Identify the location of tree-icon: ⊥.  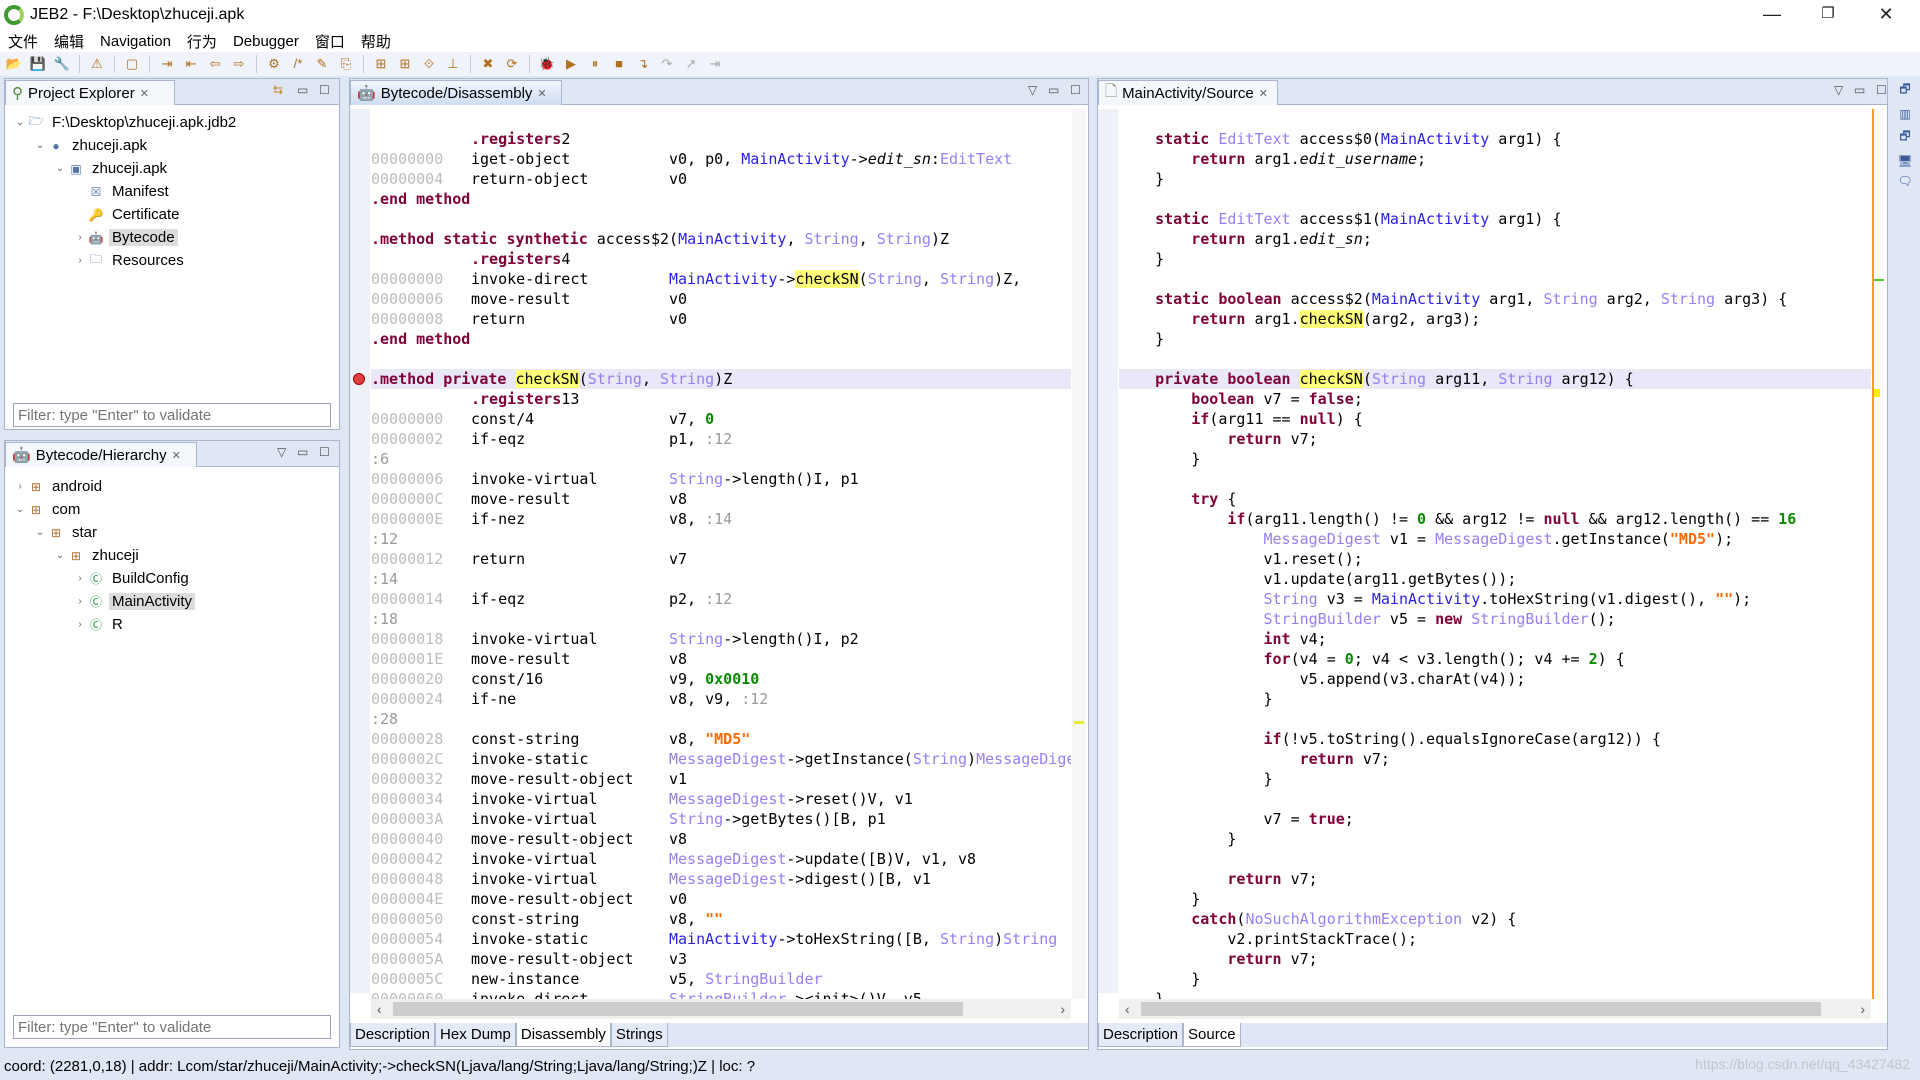
(453, 64).